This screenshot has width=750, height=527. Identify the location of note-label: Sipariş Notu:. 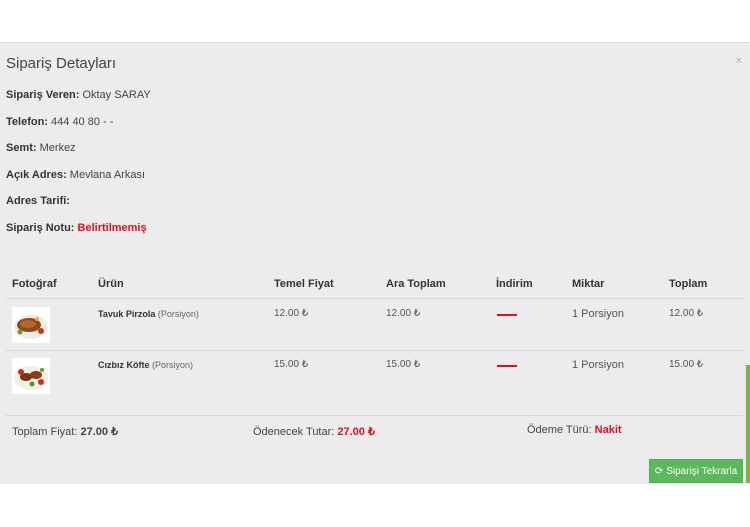
(40, 228).